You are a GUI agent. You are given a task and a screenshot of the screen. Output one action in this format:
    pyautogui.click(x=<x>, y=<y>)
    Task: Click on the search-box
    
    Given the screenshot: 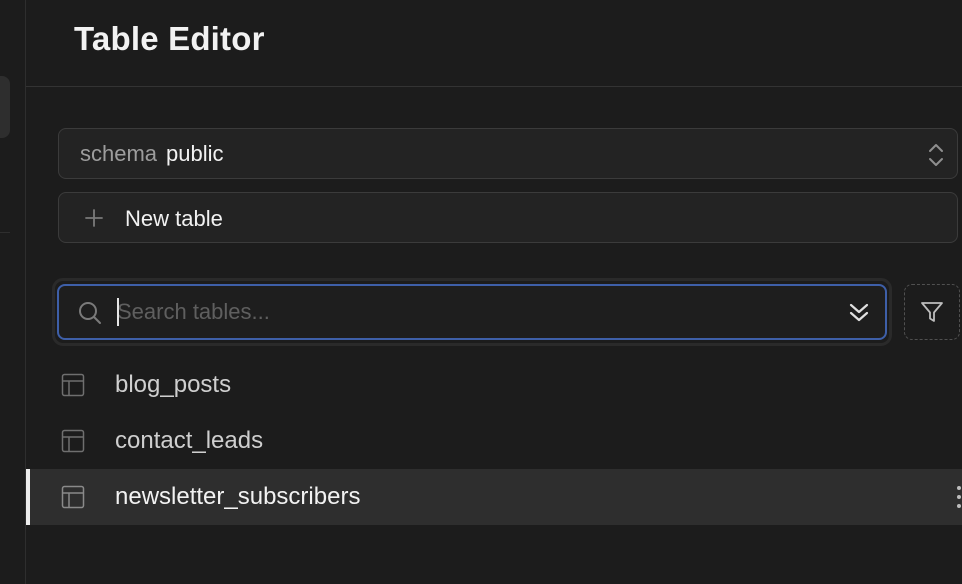 What is the action you would take?
    pyautogui.click(x=472, y=312)
    